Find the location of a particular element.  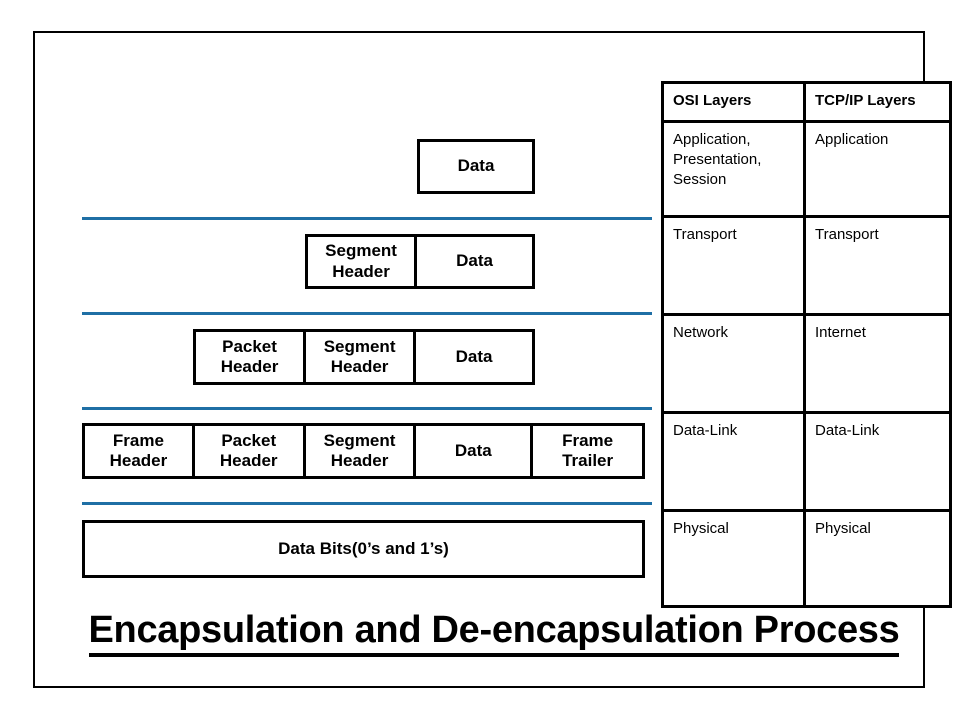

table-row-transport: Transport Transport is located at coordinates (806, 267).